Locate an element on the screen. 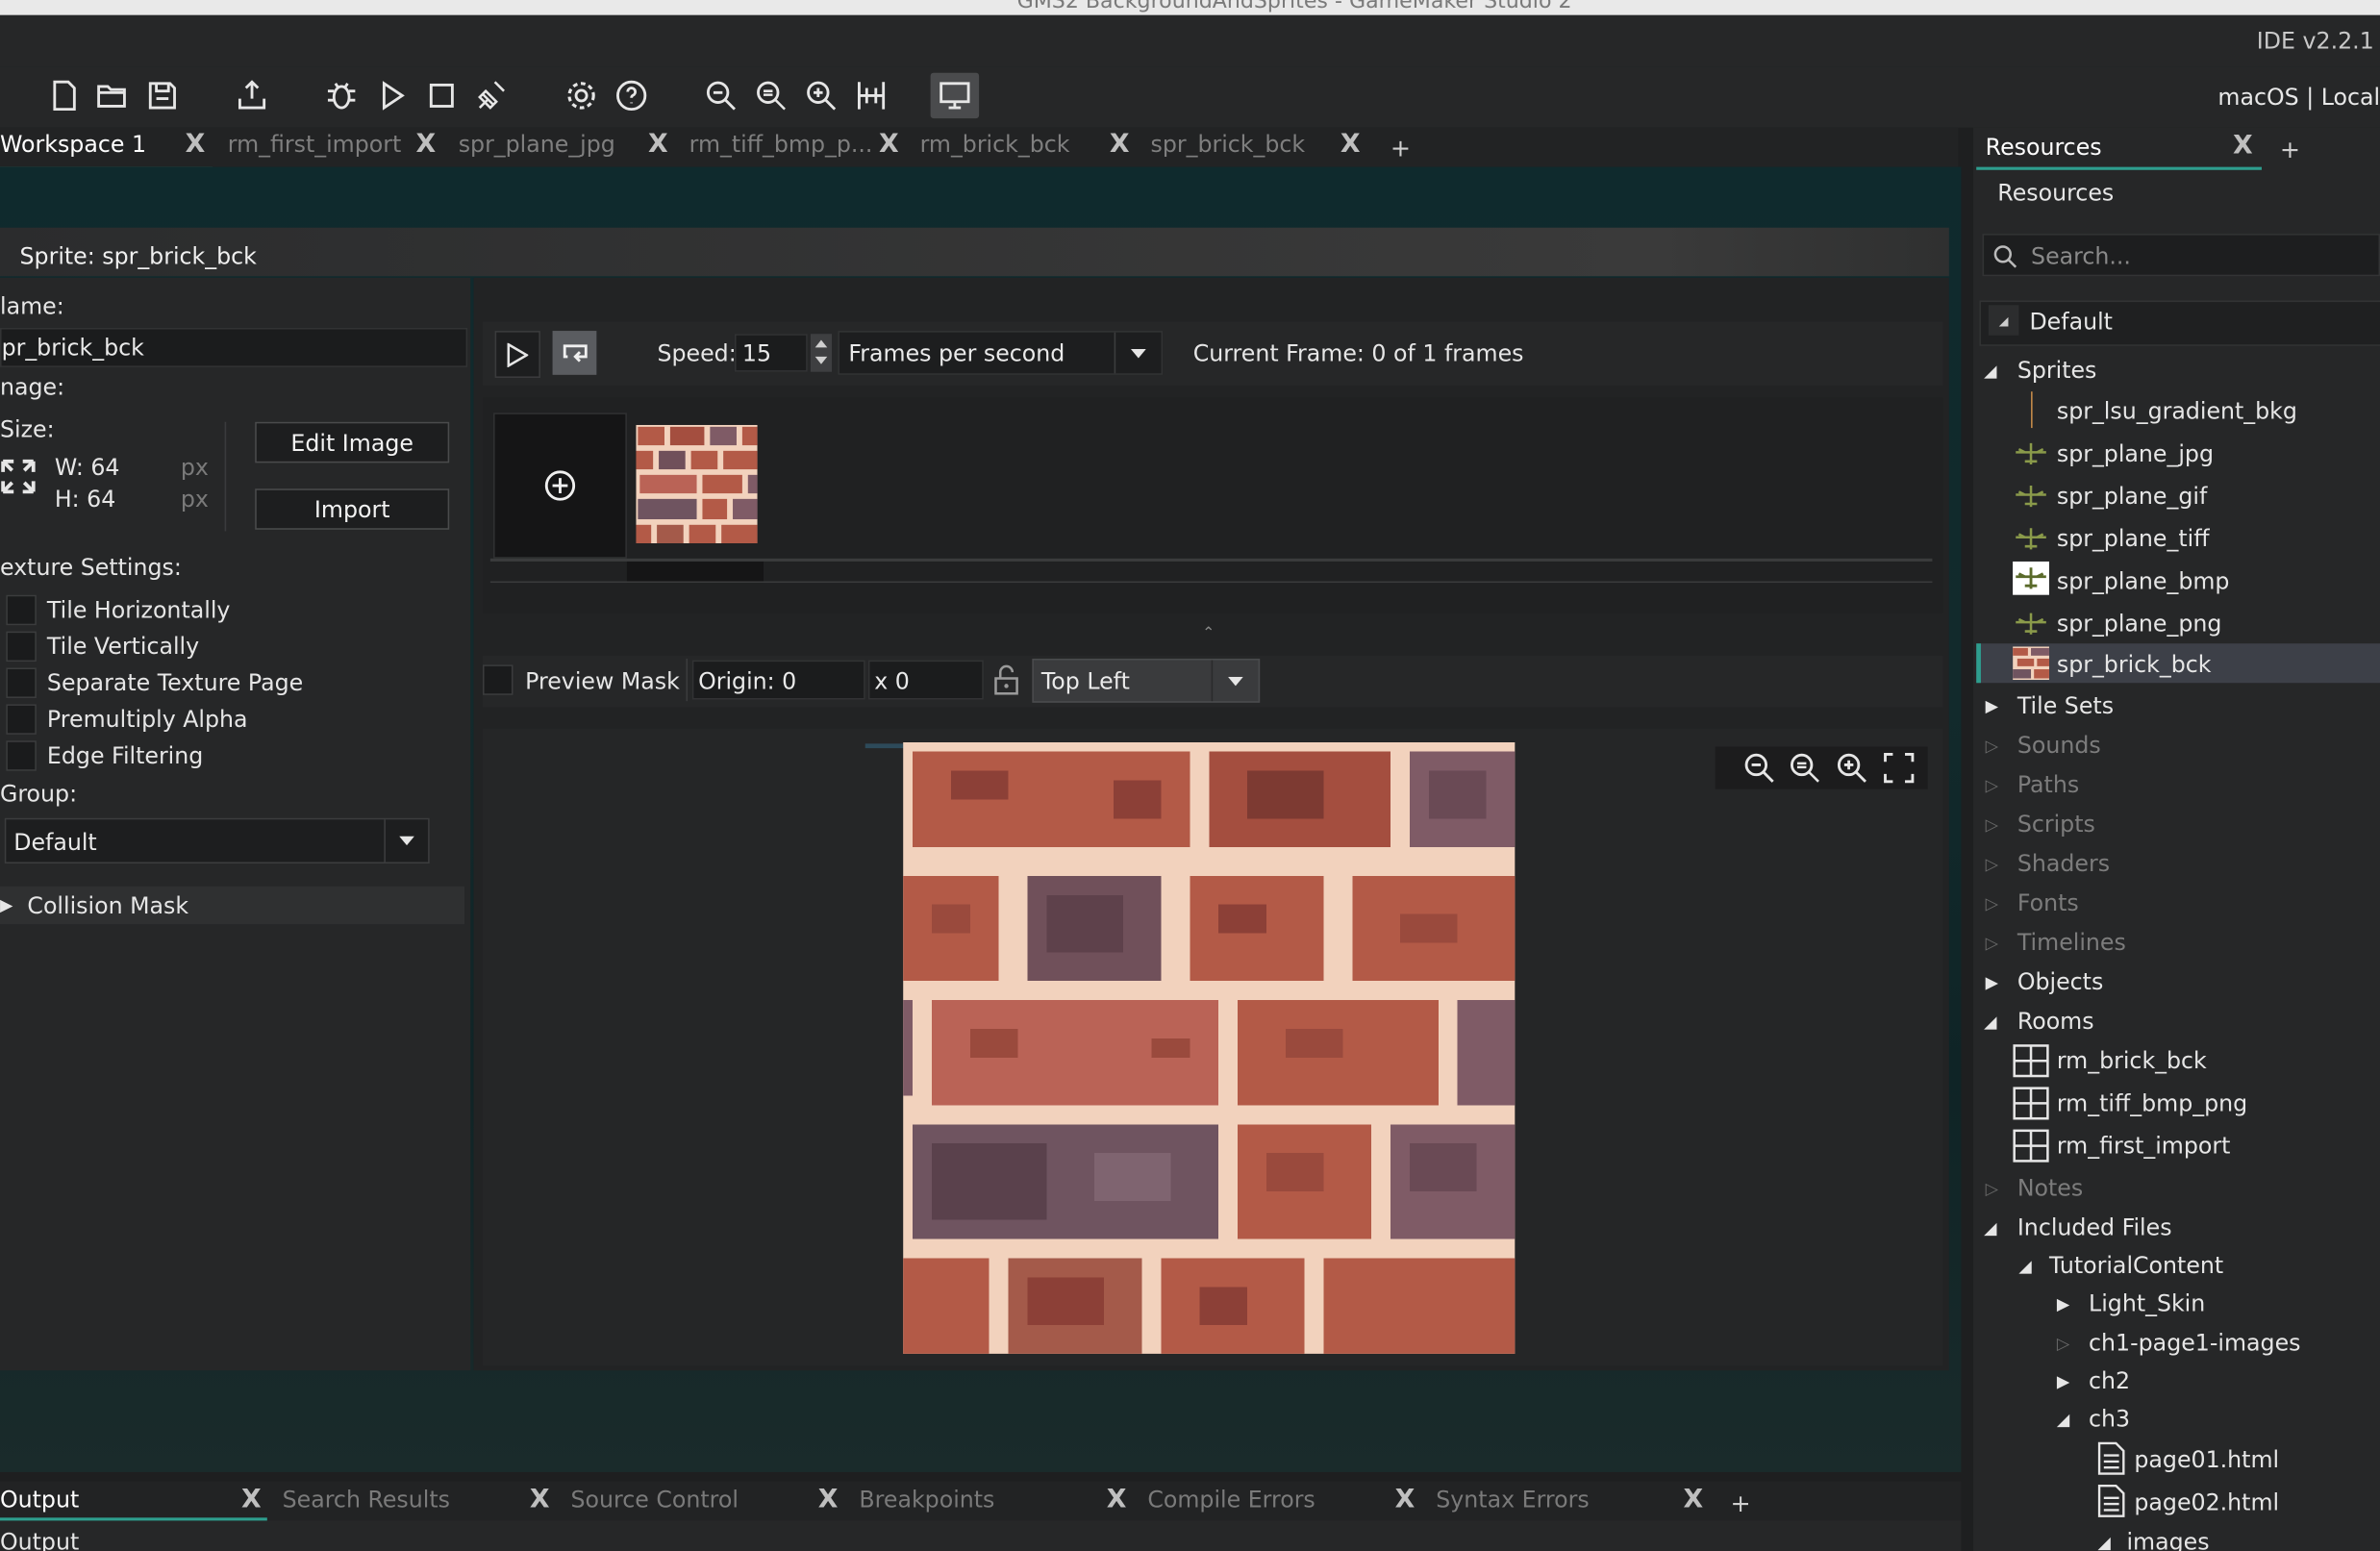 The width and height of the screenshot is (2380, 1551). separate-texture-checkbox is located at coordinates (21, 683).